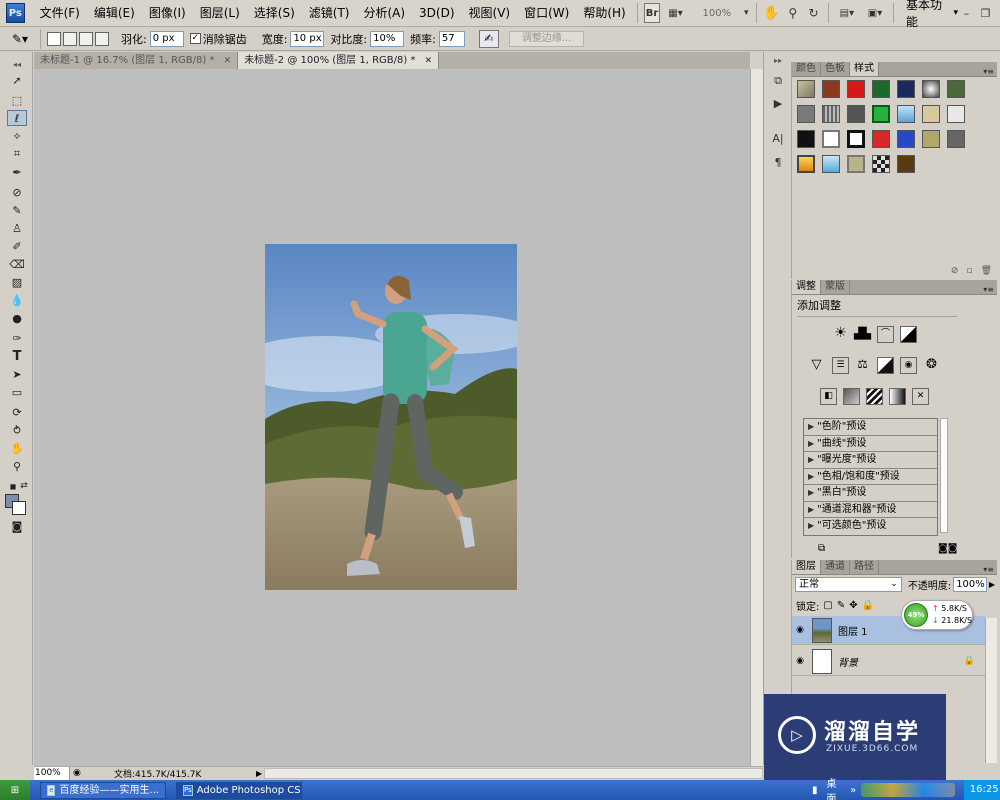 The height and width of the screenshot is (800, 1000). Describe the element at coordinates (897, 396) in the screenshot. I see `gradient-map-icon` at that location.